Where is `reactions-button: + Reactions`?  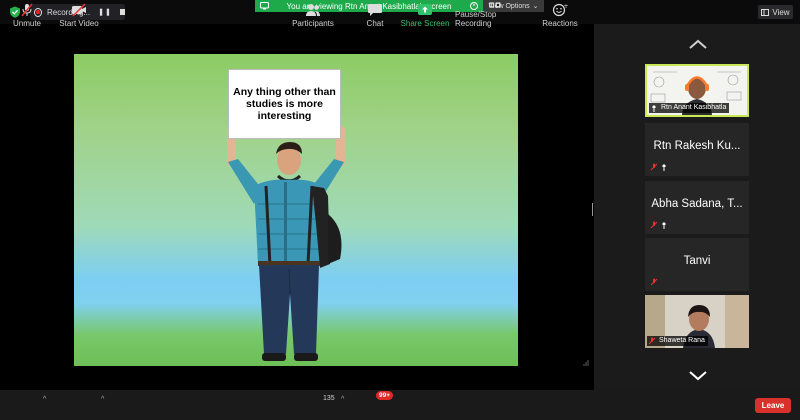
reactions-button: + Reactions is located at coordinates (560, 15).